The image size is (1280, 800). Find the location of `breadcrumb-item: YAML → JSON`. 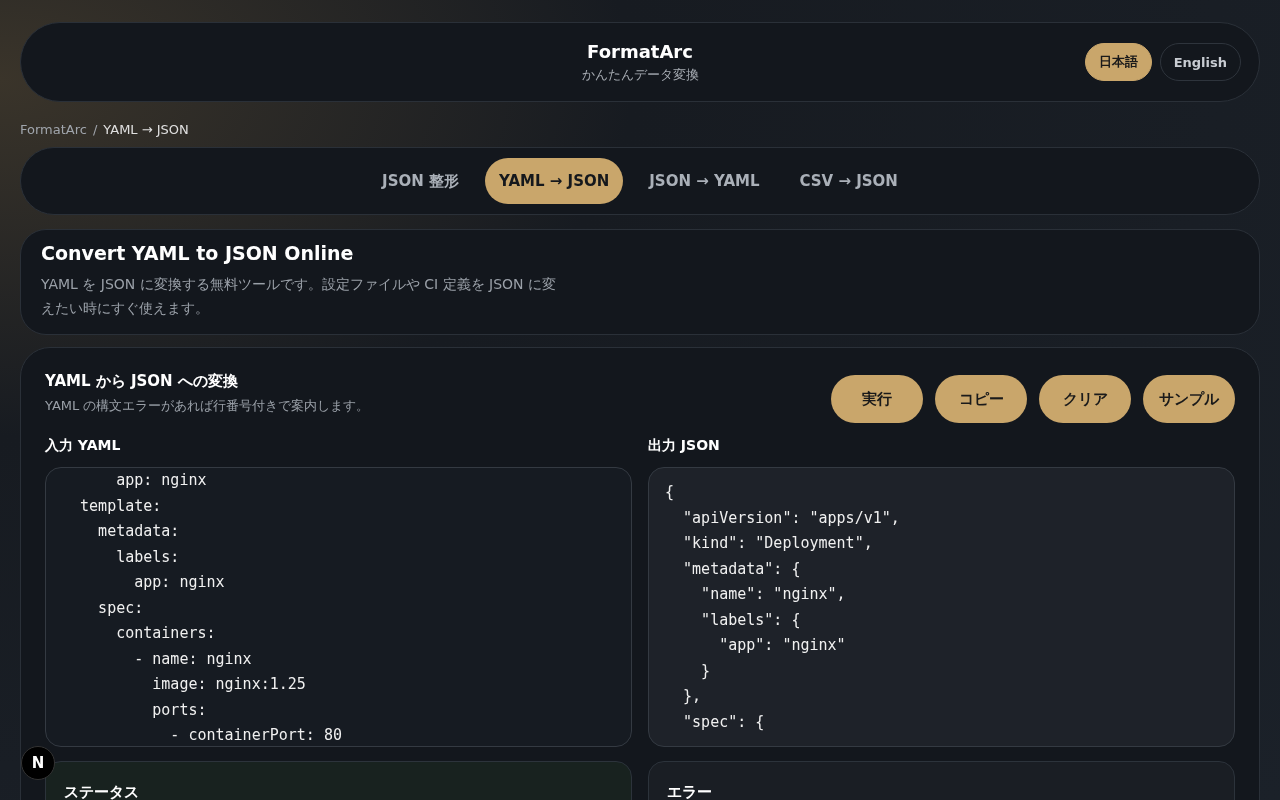

breadcrumb-item: YAML → JSON is located at coordinates (146, 129).